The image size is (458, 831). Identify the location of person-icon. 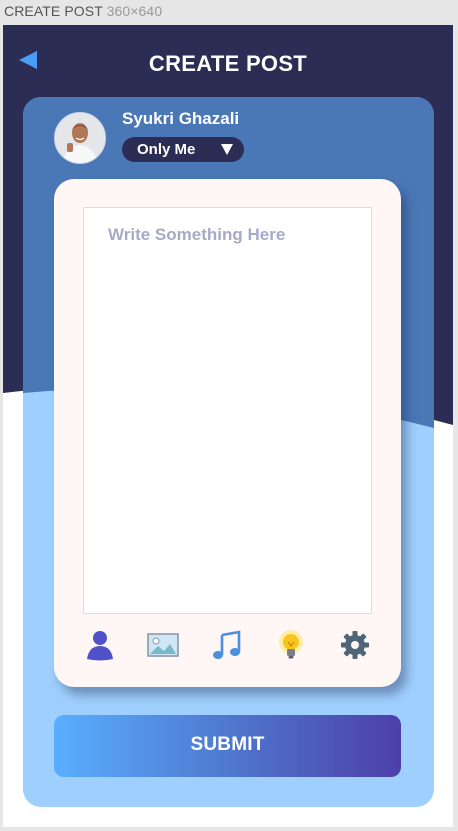
(100, 646).